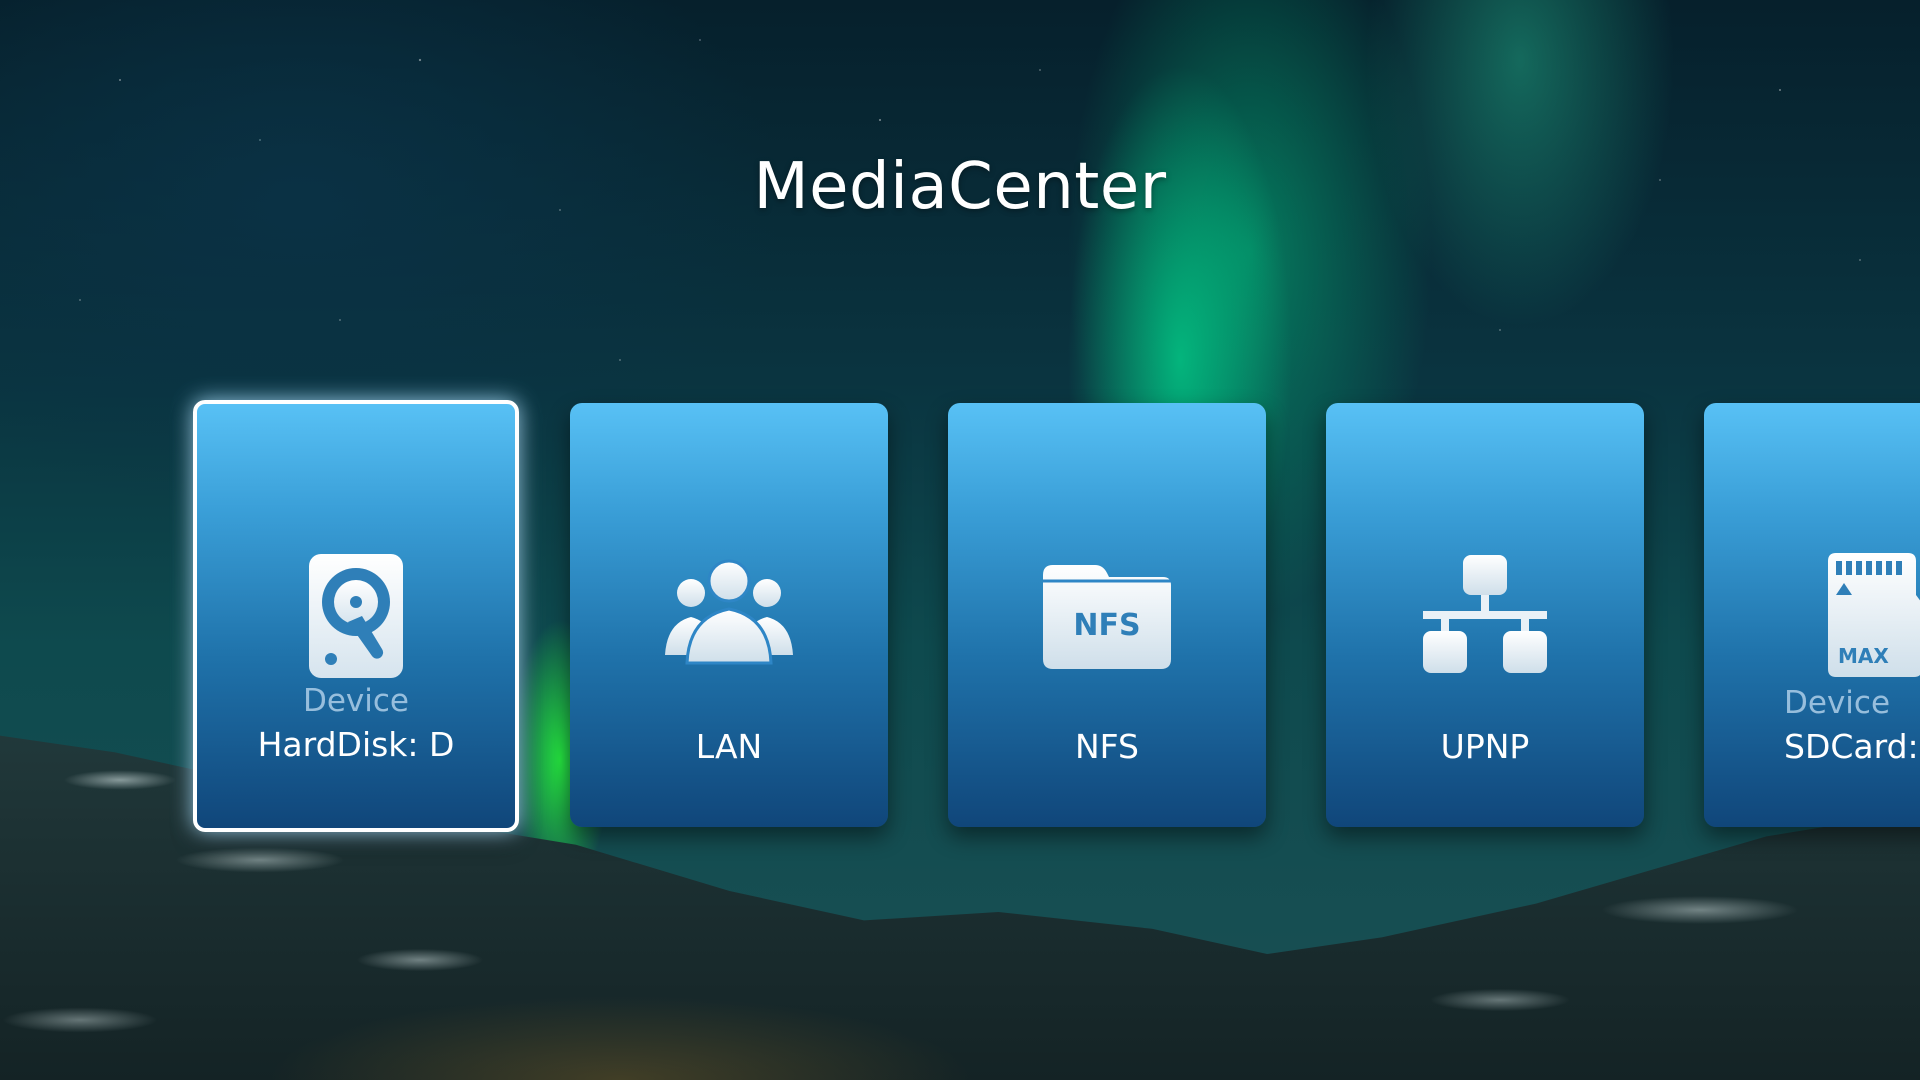 This screenshot has height=1080, width=1920. What do you see at coordinates (1106, 625) in the screenshot?
I see `nfs-icon-text: NFS` at bounding box center [1106, 625].